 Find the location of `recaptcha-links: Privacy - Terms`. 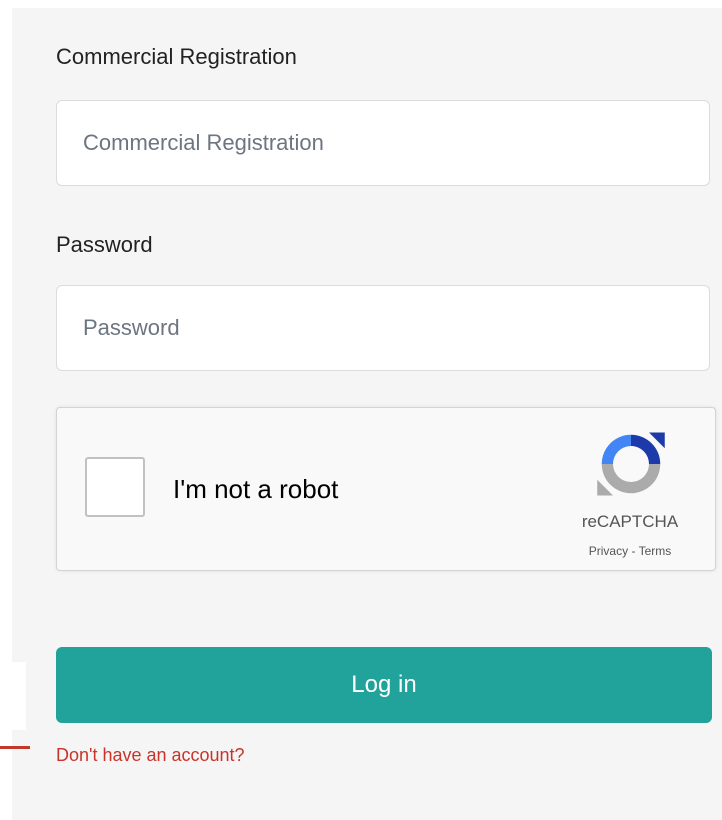

recaptcha-links: Privacy - Terms is located at coordinates (630, 551).